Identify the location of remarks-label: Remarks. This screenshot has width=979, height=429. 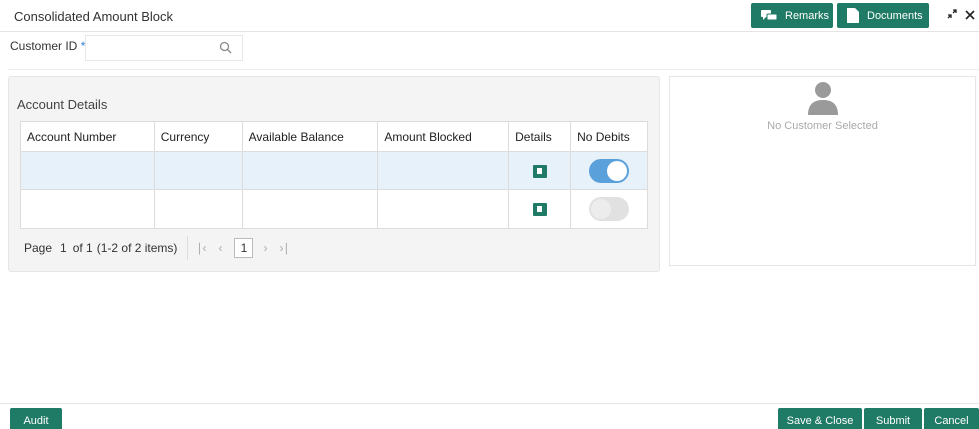
(807, 15).